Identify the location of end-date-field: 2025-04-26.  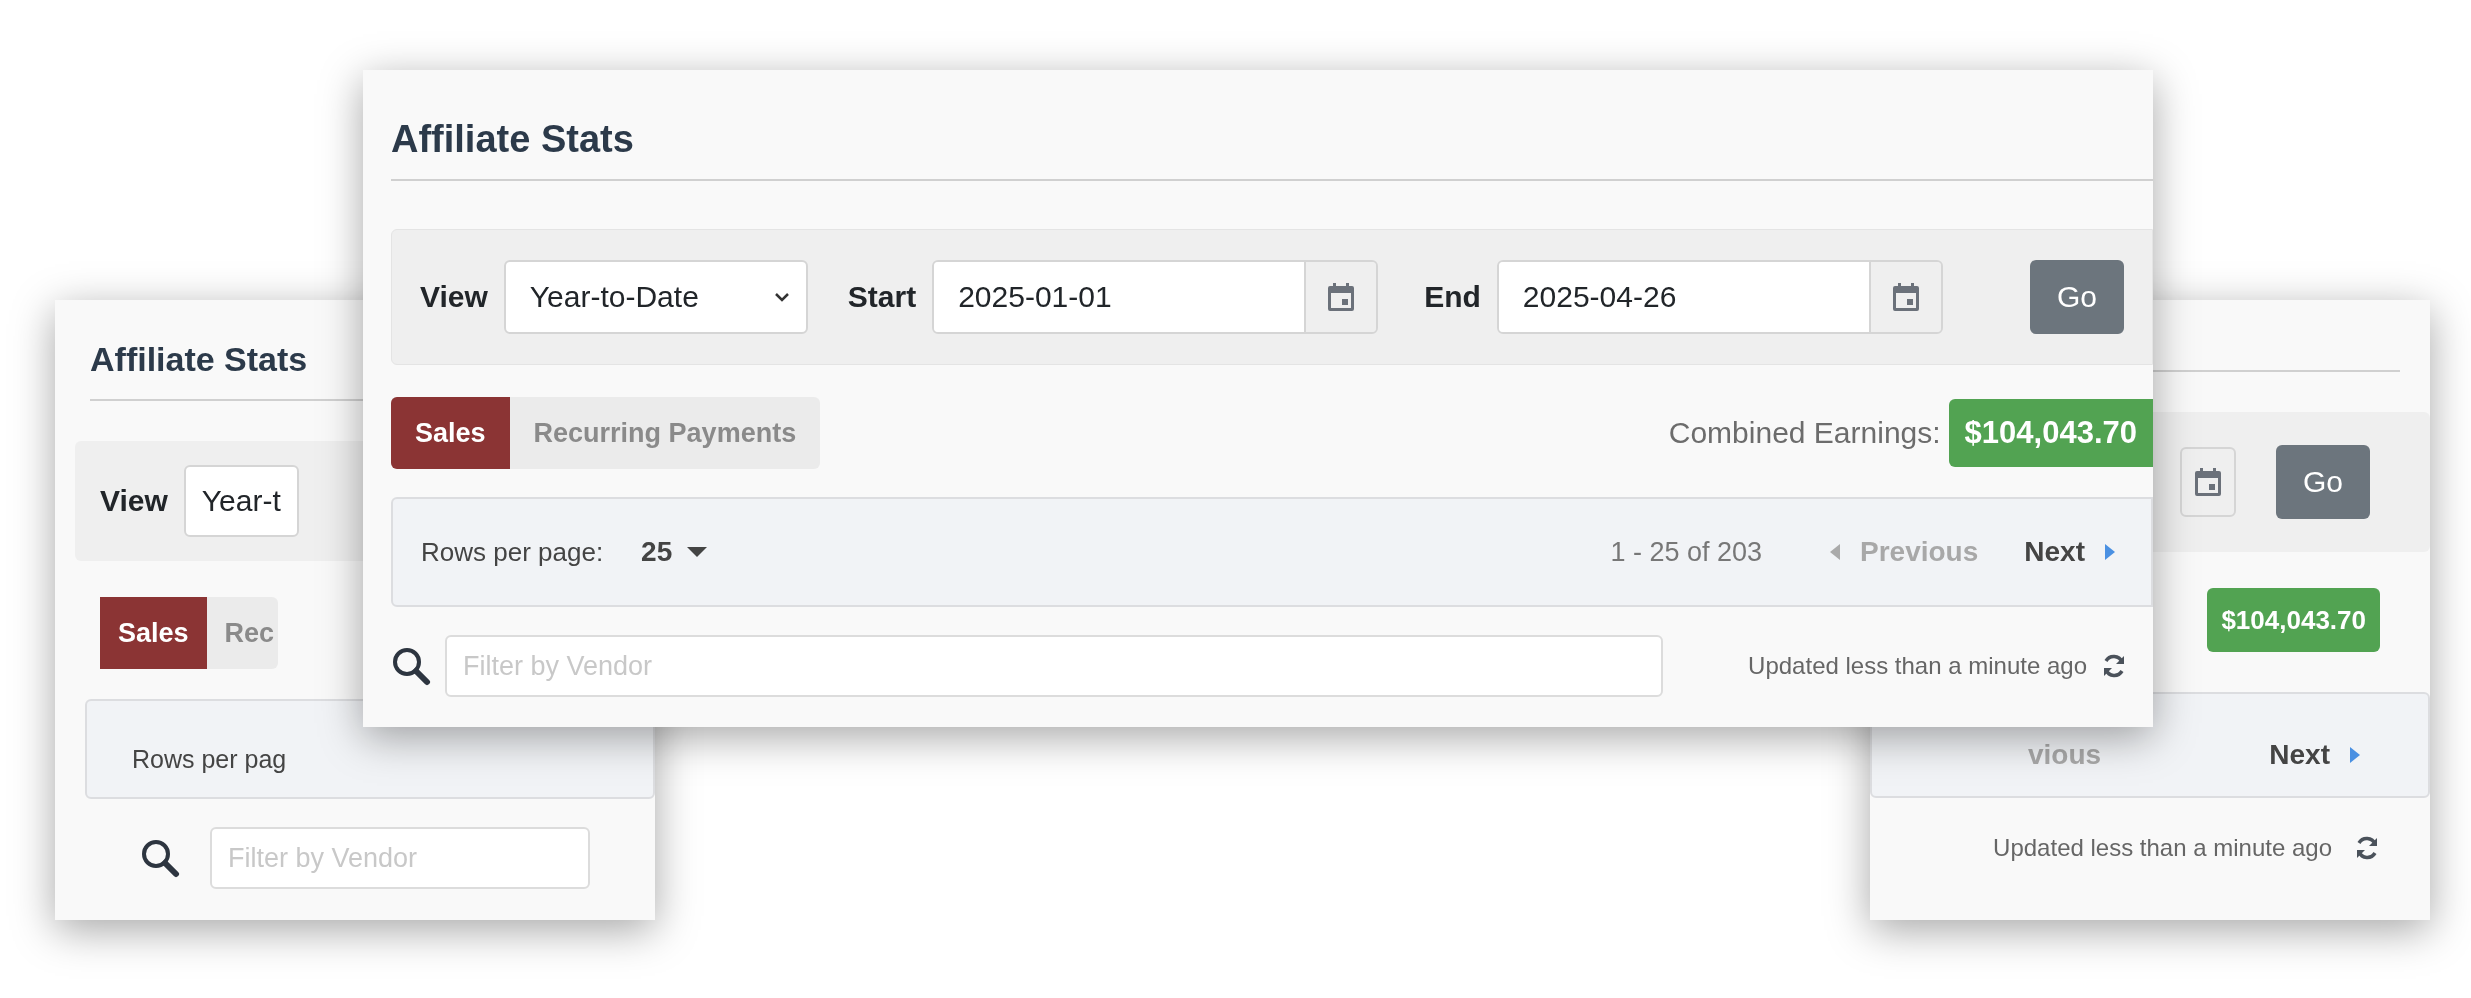
(1719, 297).